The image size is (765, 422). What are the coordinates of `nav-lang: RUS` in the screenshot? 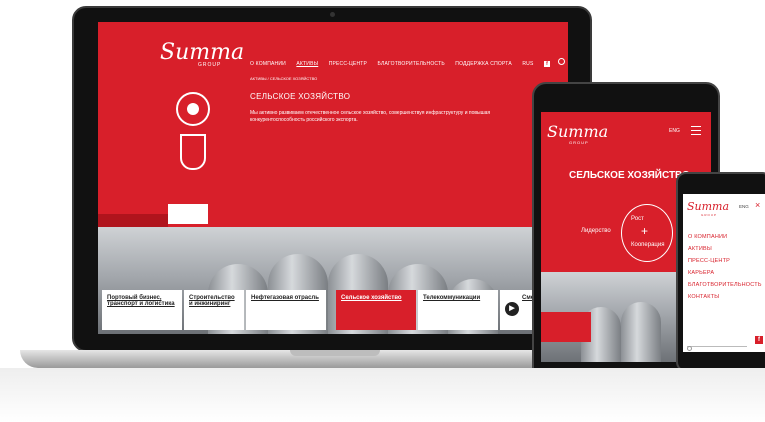 It's located at (527, 64).